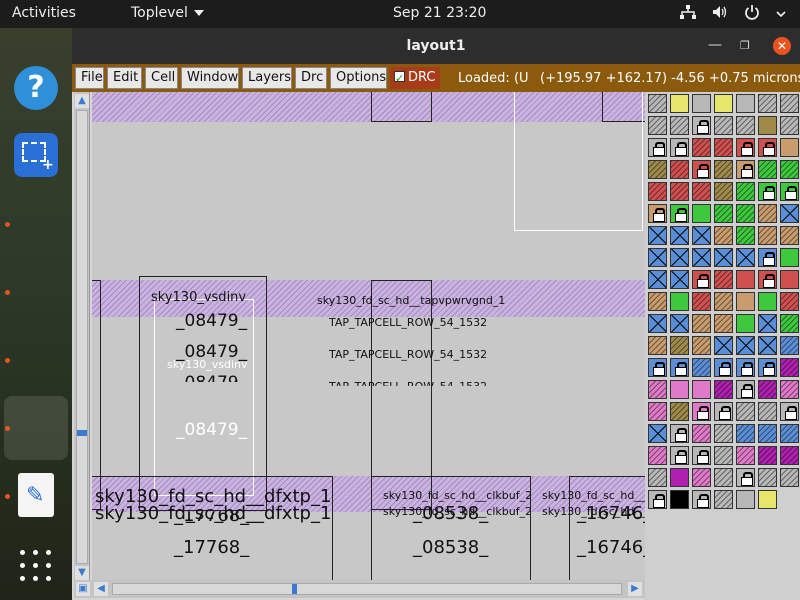 This screenshot has height=600, width=800. What do you see at coordinates (82, 101) in the screenshot?
I see `scroll-up-icon: ▲` at bounding box center [82, 101].